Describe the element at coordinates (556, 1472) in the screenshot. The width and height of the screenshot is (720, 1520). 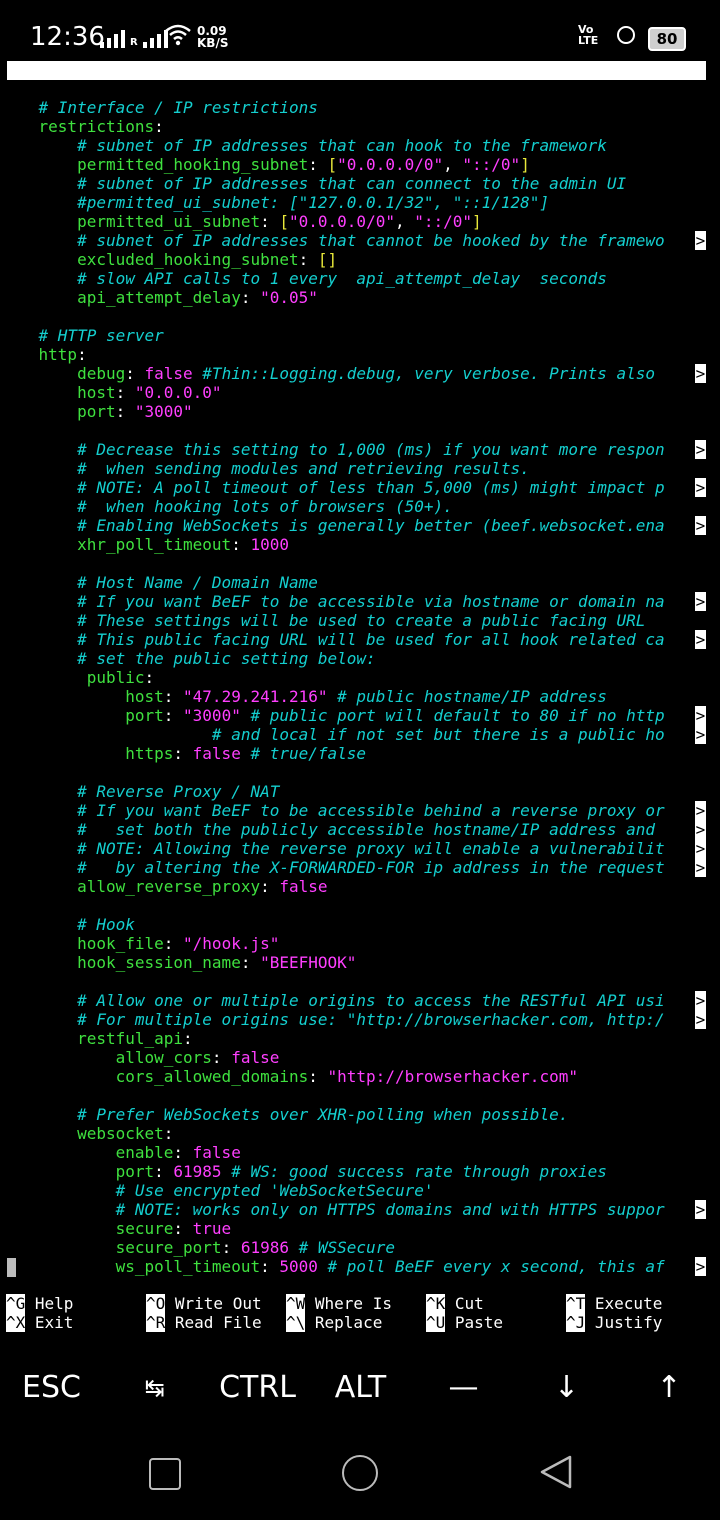
I see `back-button` at that location.